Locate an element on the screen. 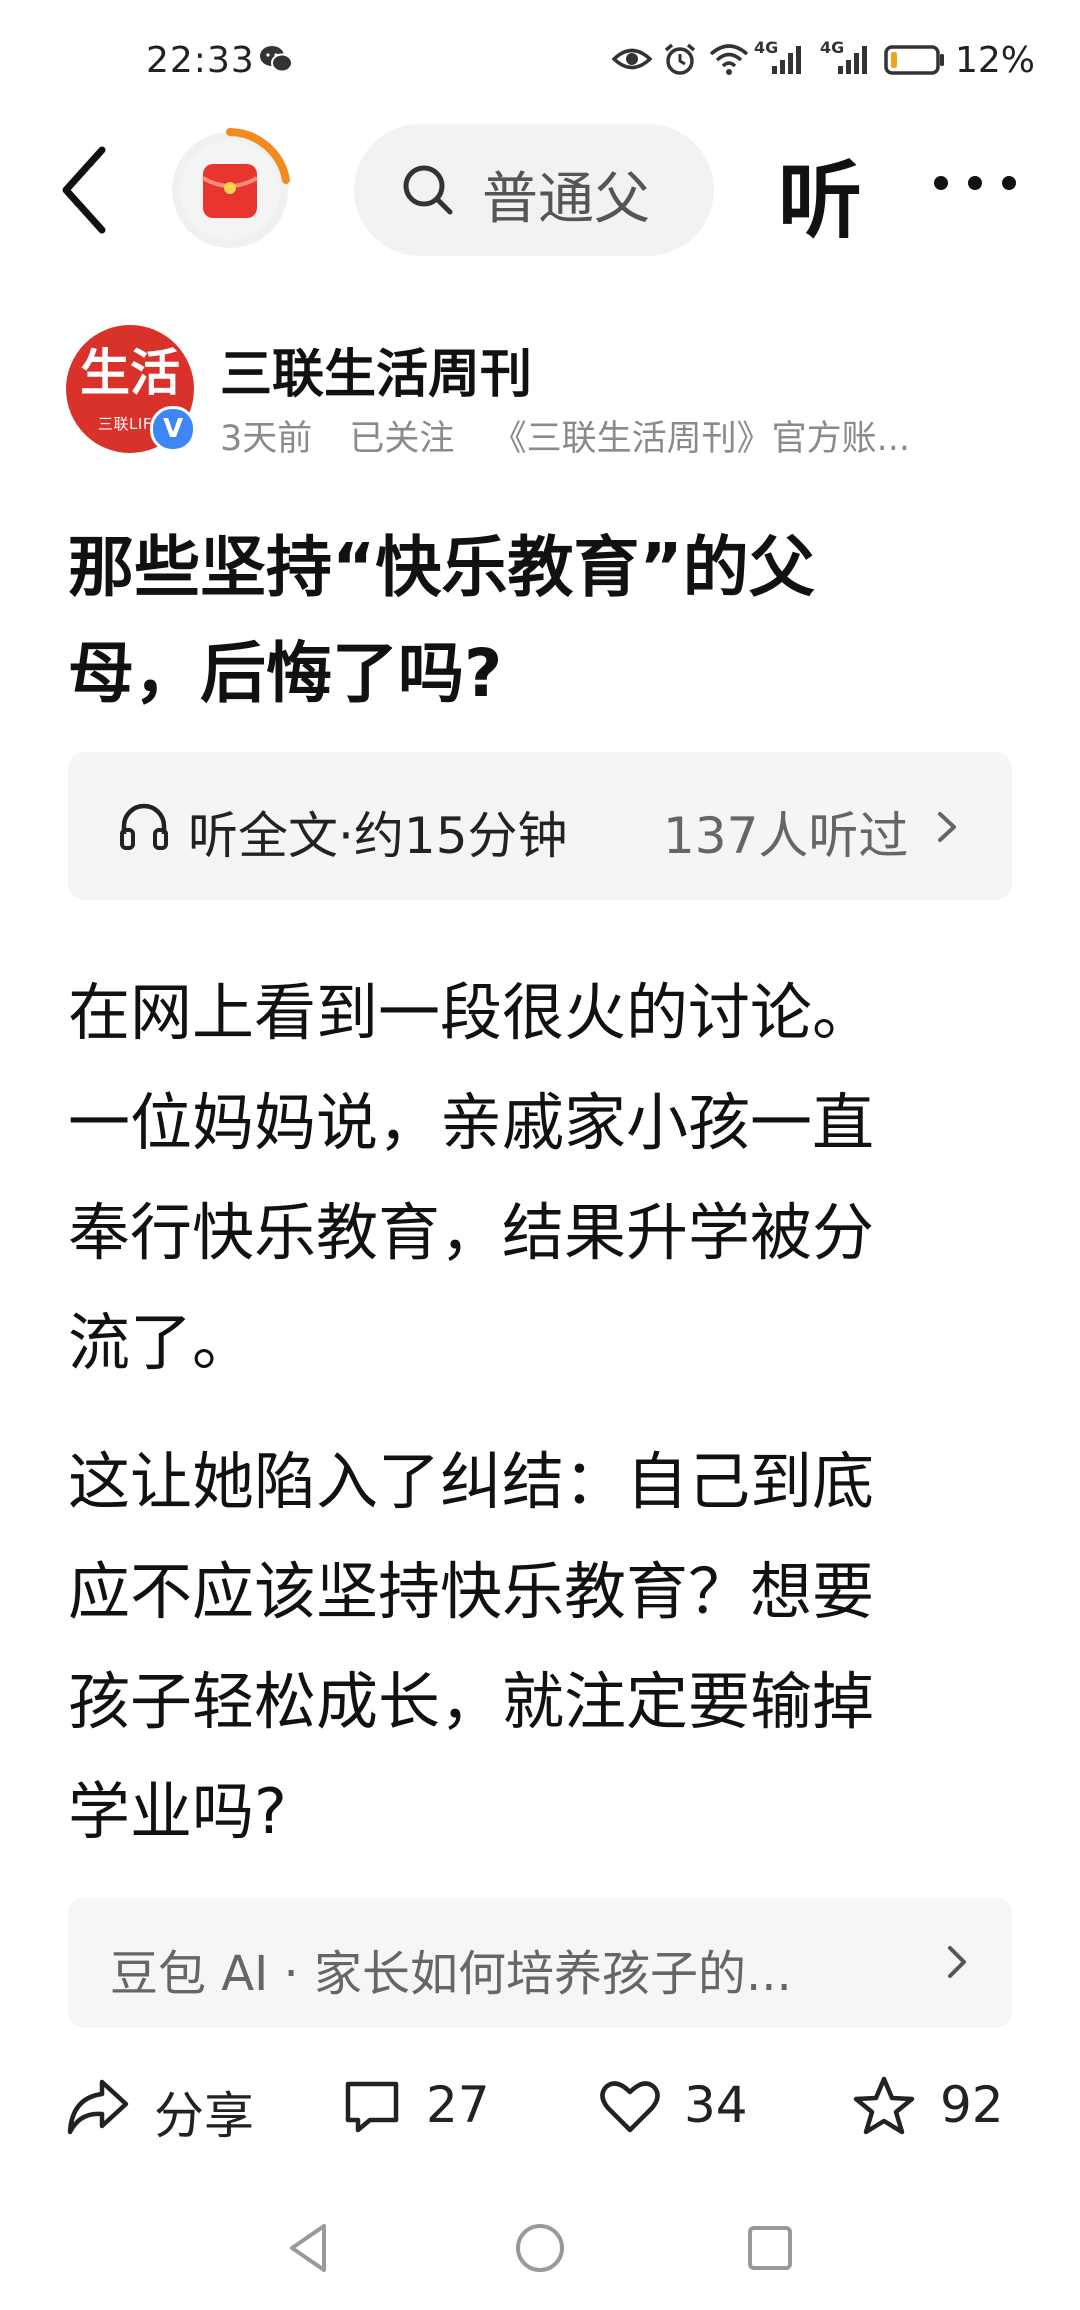  author-name: 三联生活周刊 is located at coordinates (376, 369).